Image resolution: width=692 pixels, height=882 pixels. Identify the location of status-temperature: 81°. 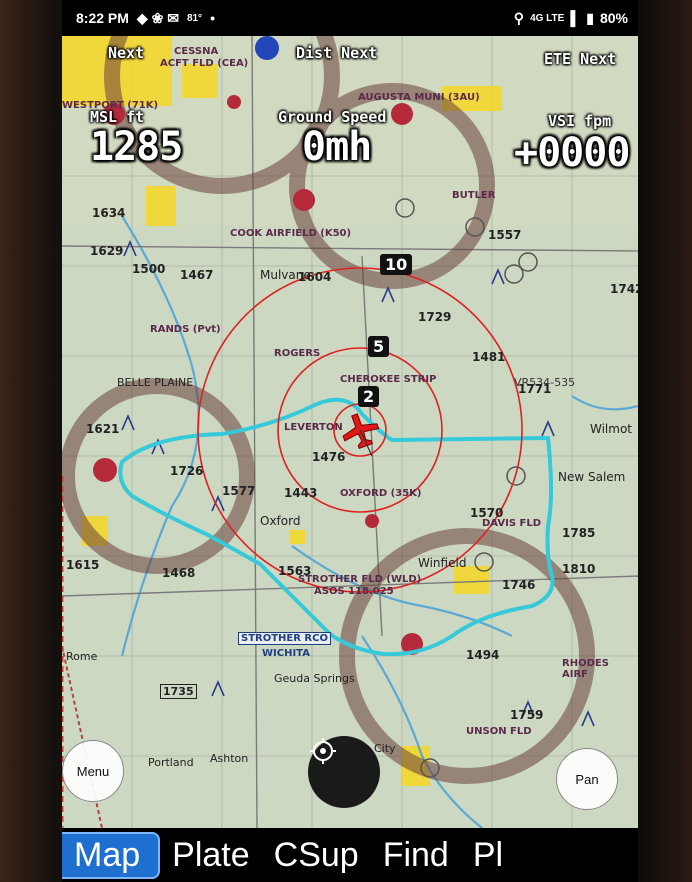
(194, 18).